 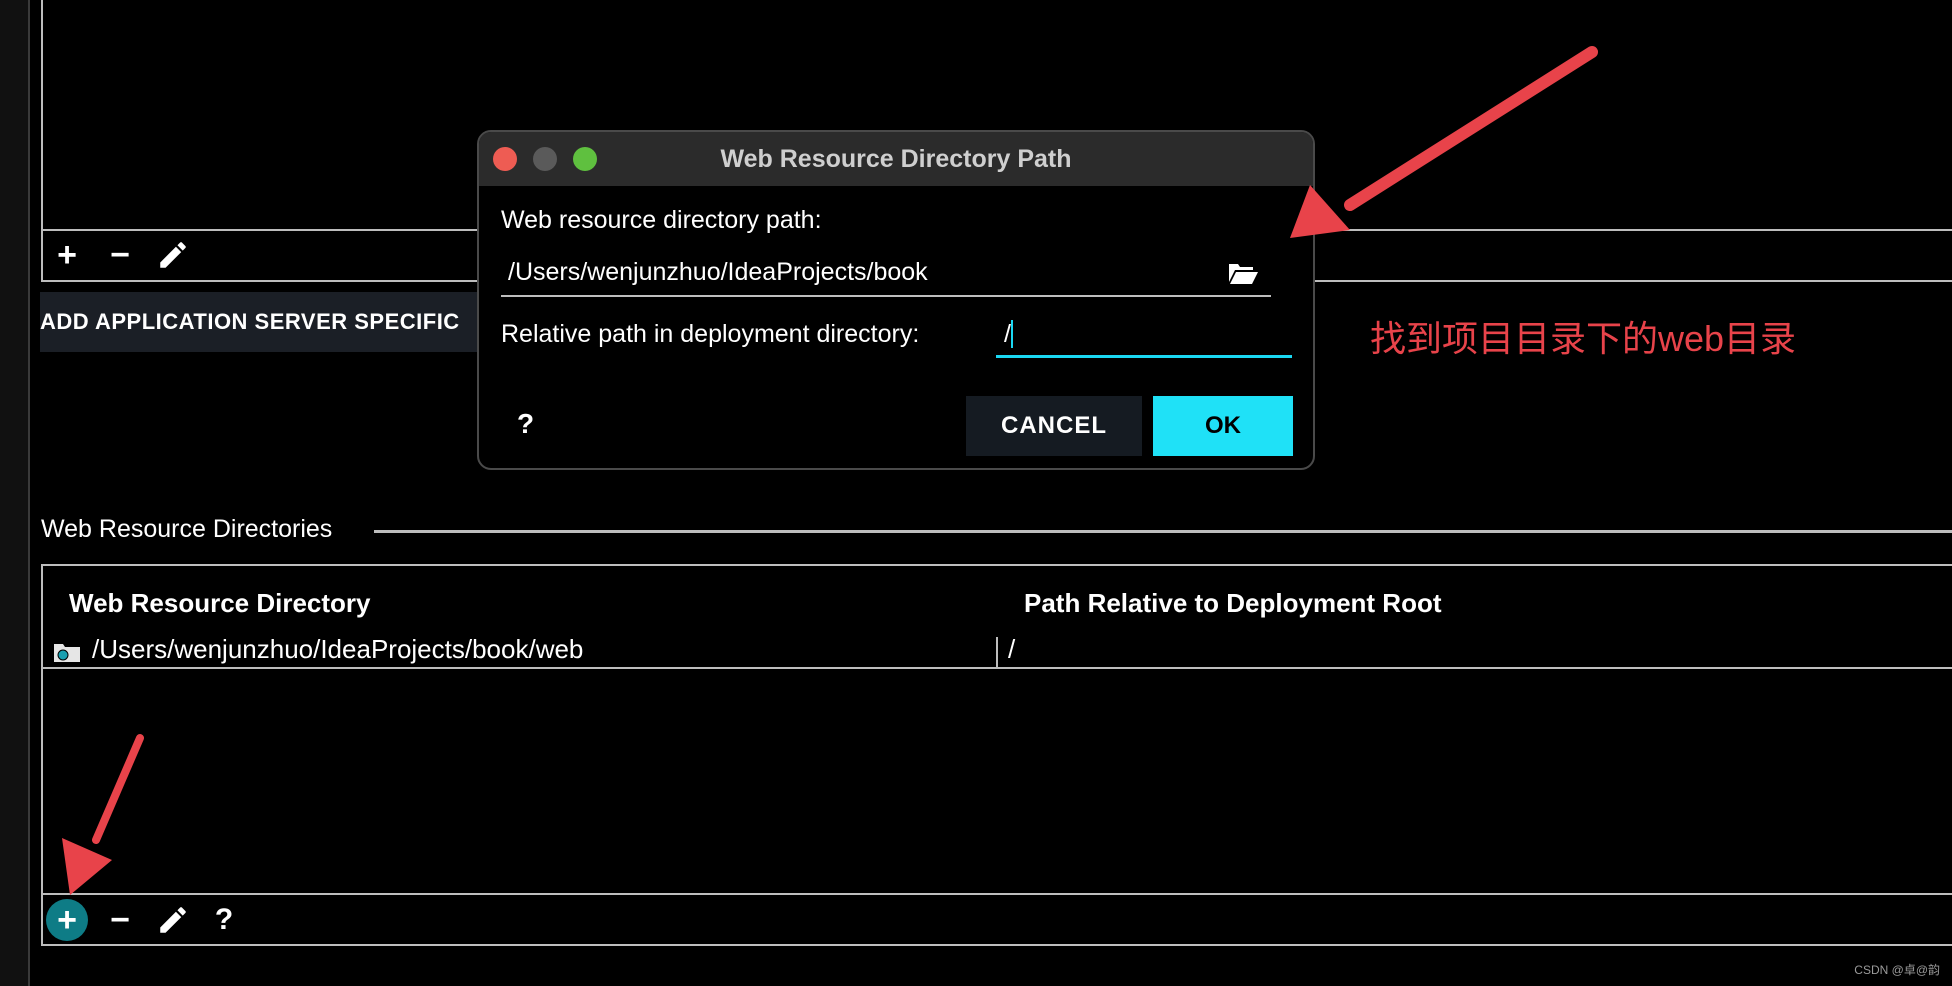 I want to click on watermark: CSDN @卓@韵, so click(x=1897, y=970).